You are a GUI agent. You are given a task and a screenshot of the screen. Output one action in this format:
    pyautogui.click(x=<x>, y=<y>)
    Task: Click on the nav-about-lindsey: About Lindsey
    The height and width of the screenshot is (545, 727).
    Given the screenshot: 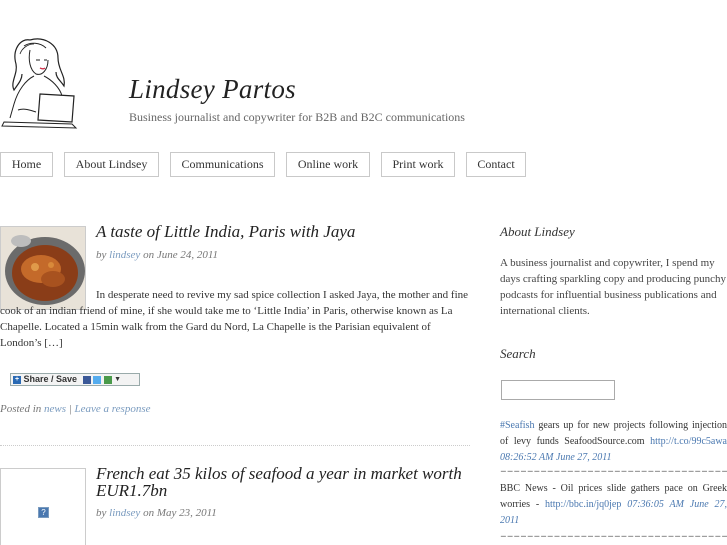 What is the action you would take?
    pyautogui.click(x=111, y=164)
    